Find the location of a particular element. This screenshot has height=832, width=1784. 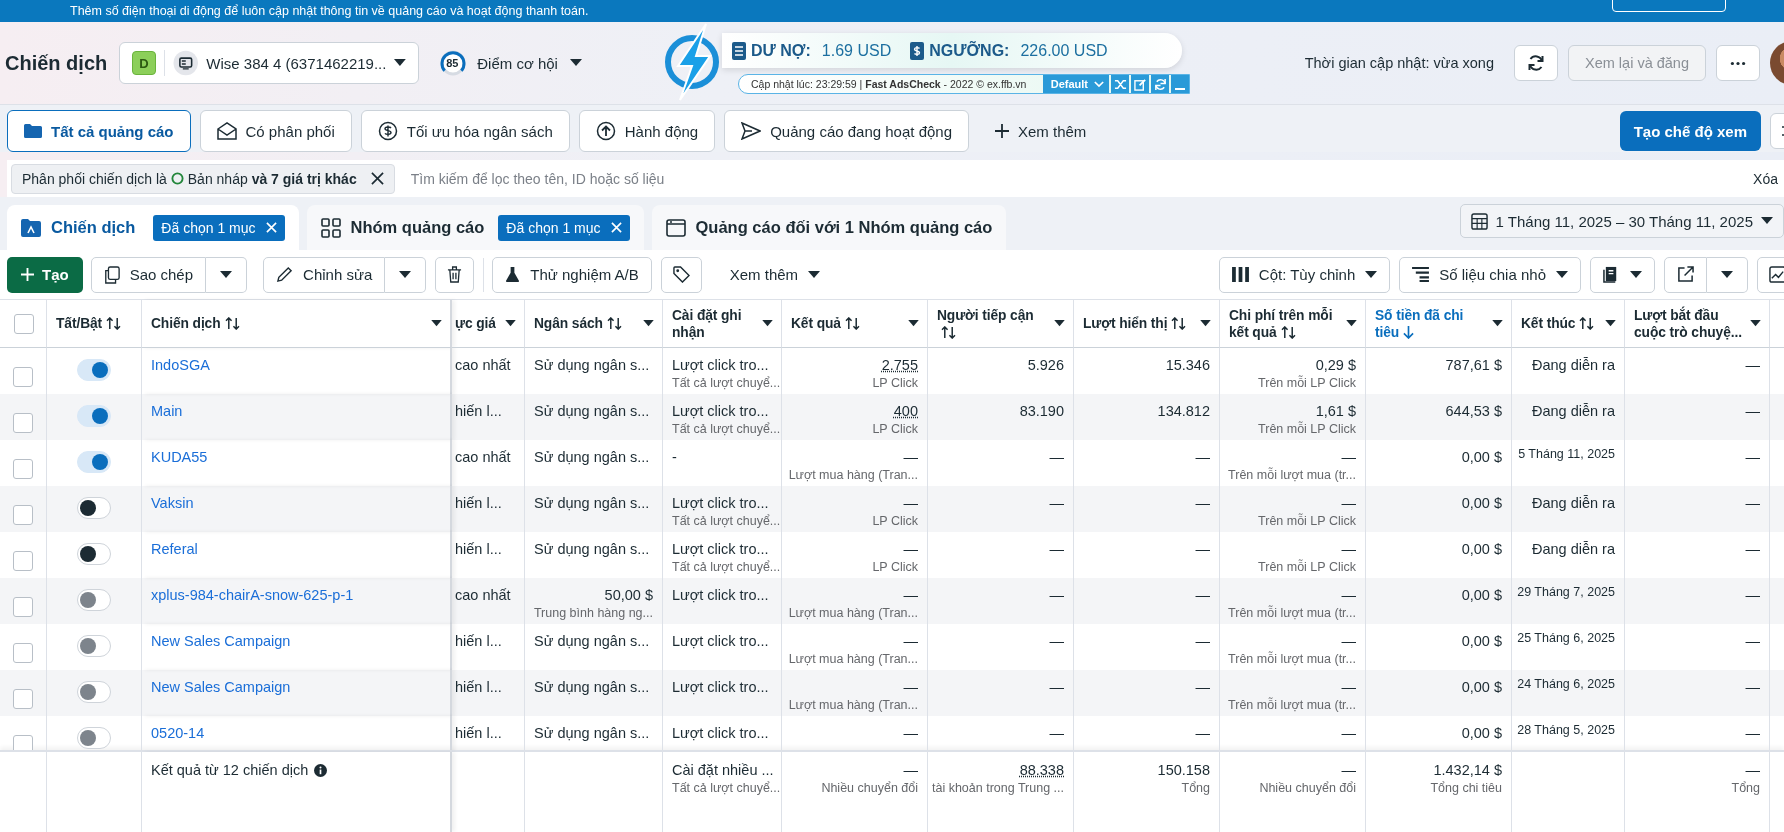

search-field: Phân phối chiến dịch là Bản nháp và 7 giá trị khác Tìm kiếm để lọc theo tên, ID hoặc số liệu Xóa is located at coordinates (895, 178).